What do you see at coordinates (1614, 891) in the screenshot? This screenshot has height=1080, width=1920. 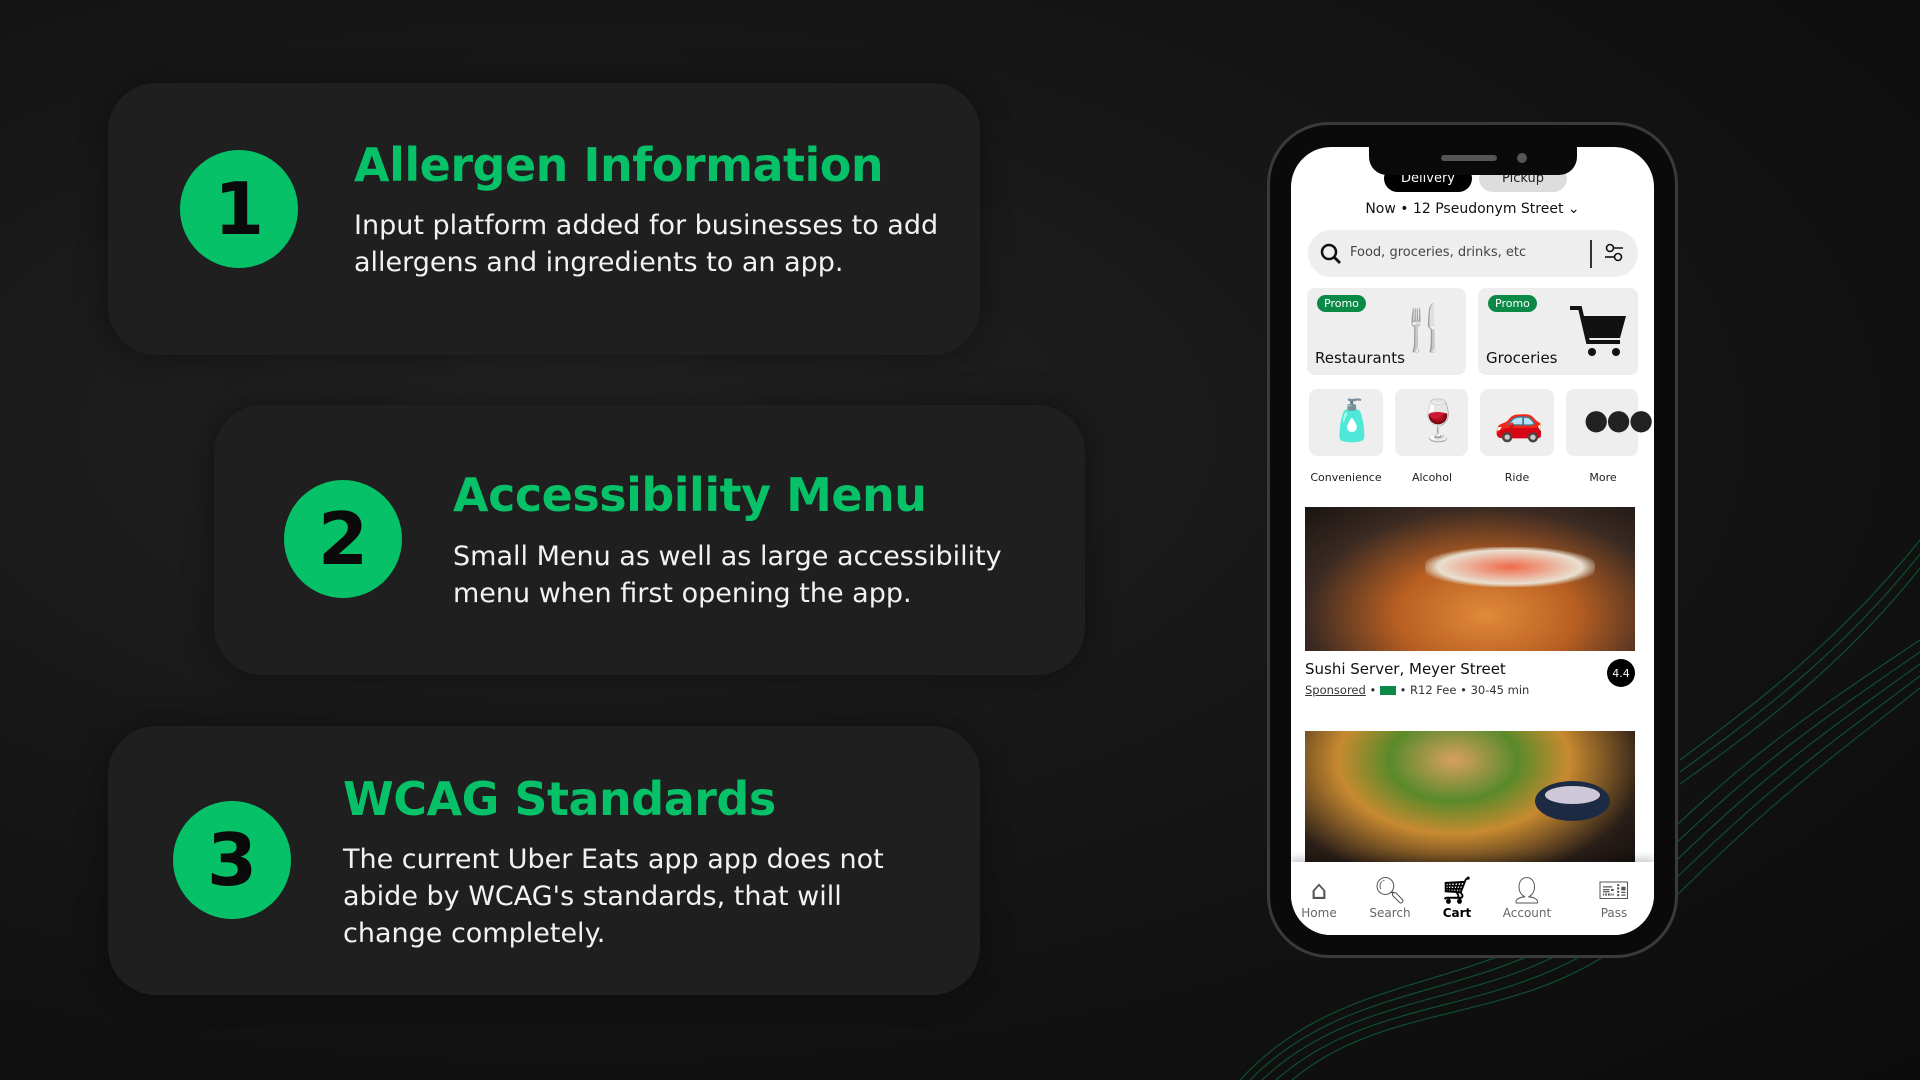 I see `ticket-icon: 🎫︎` at bounding box center [1614, 891].